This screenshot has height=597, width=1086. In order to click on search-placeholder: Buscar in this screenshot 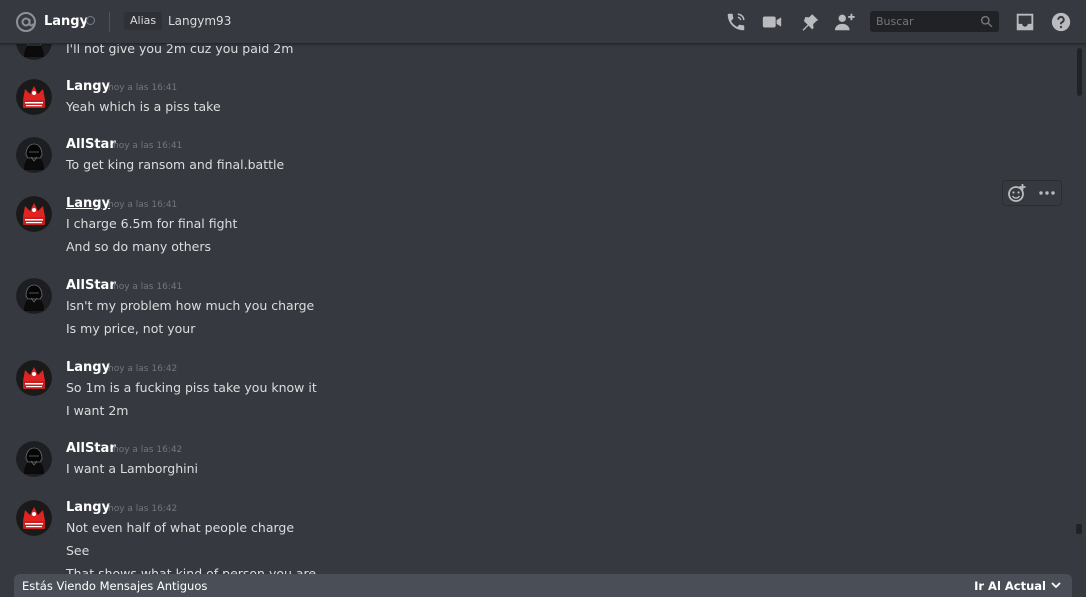, I will do `click(895, 21)`.